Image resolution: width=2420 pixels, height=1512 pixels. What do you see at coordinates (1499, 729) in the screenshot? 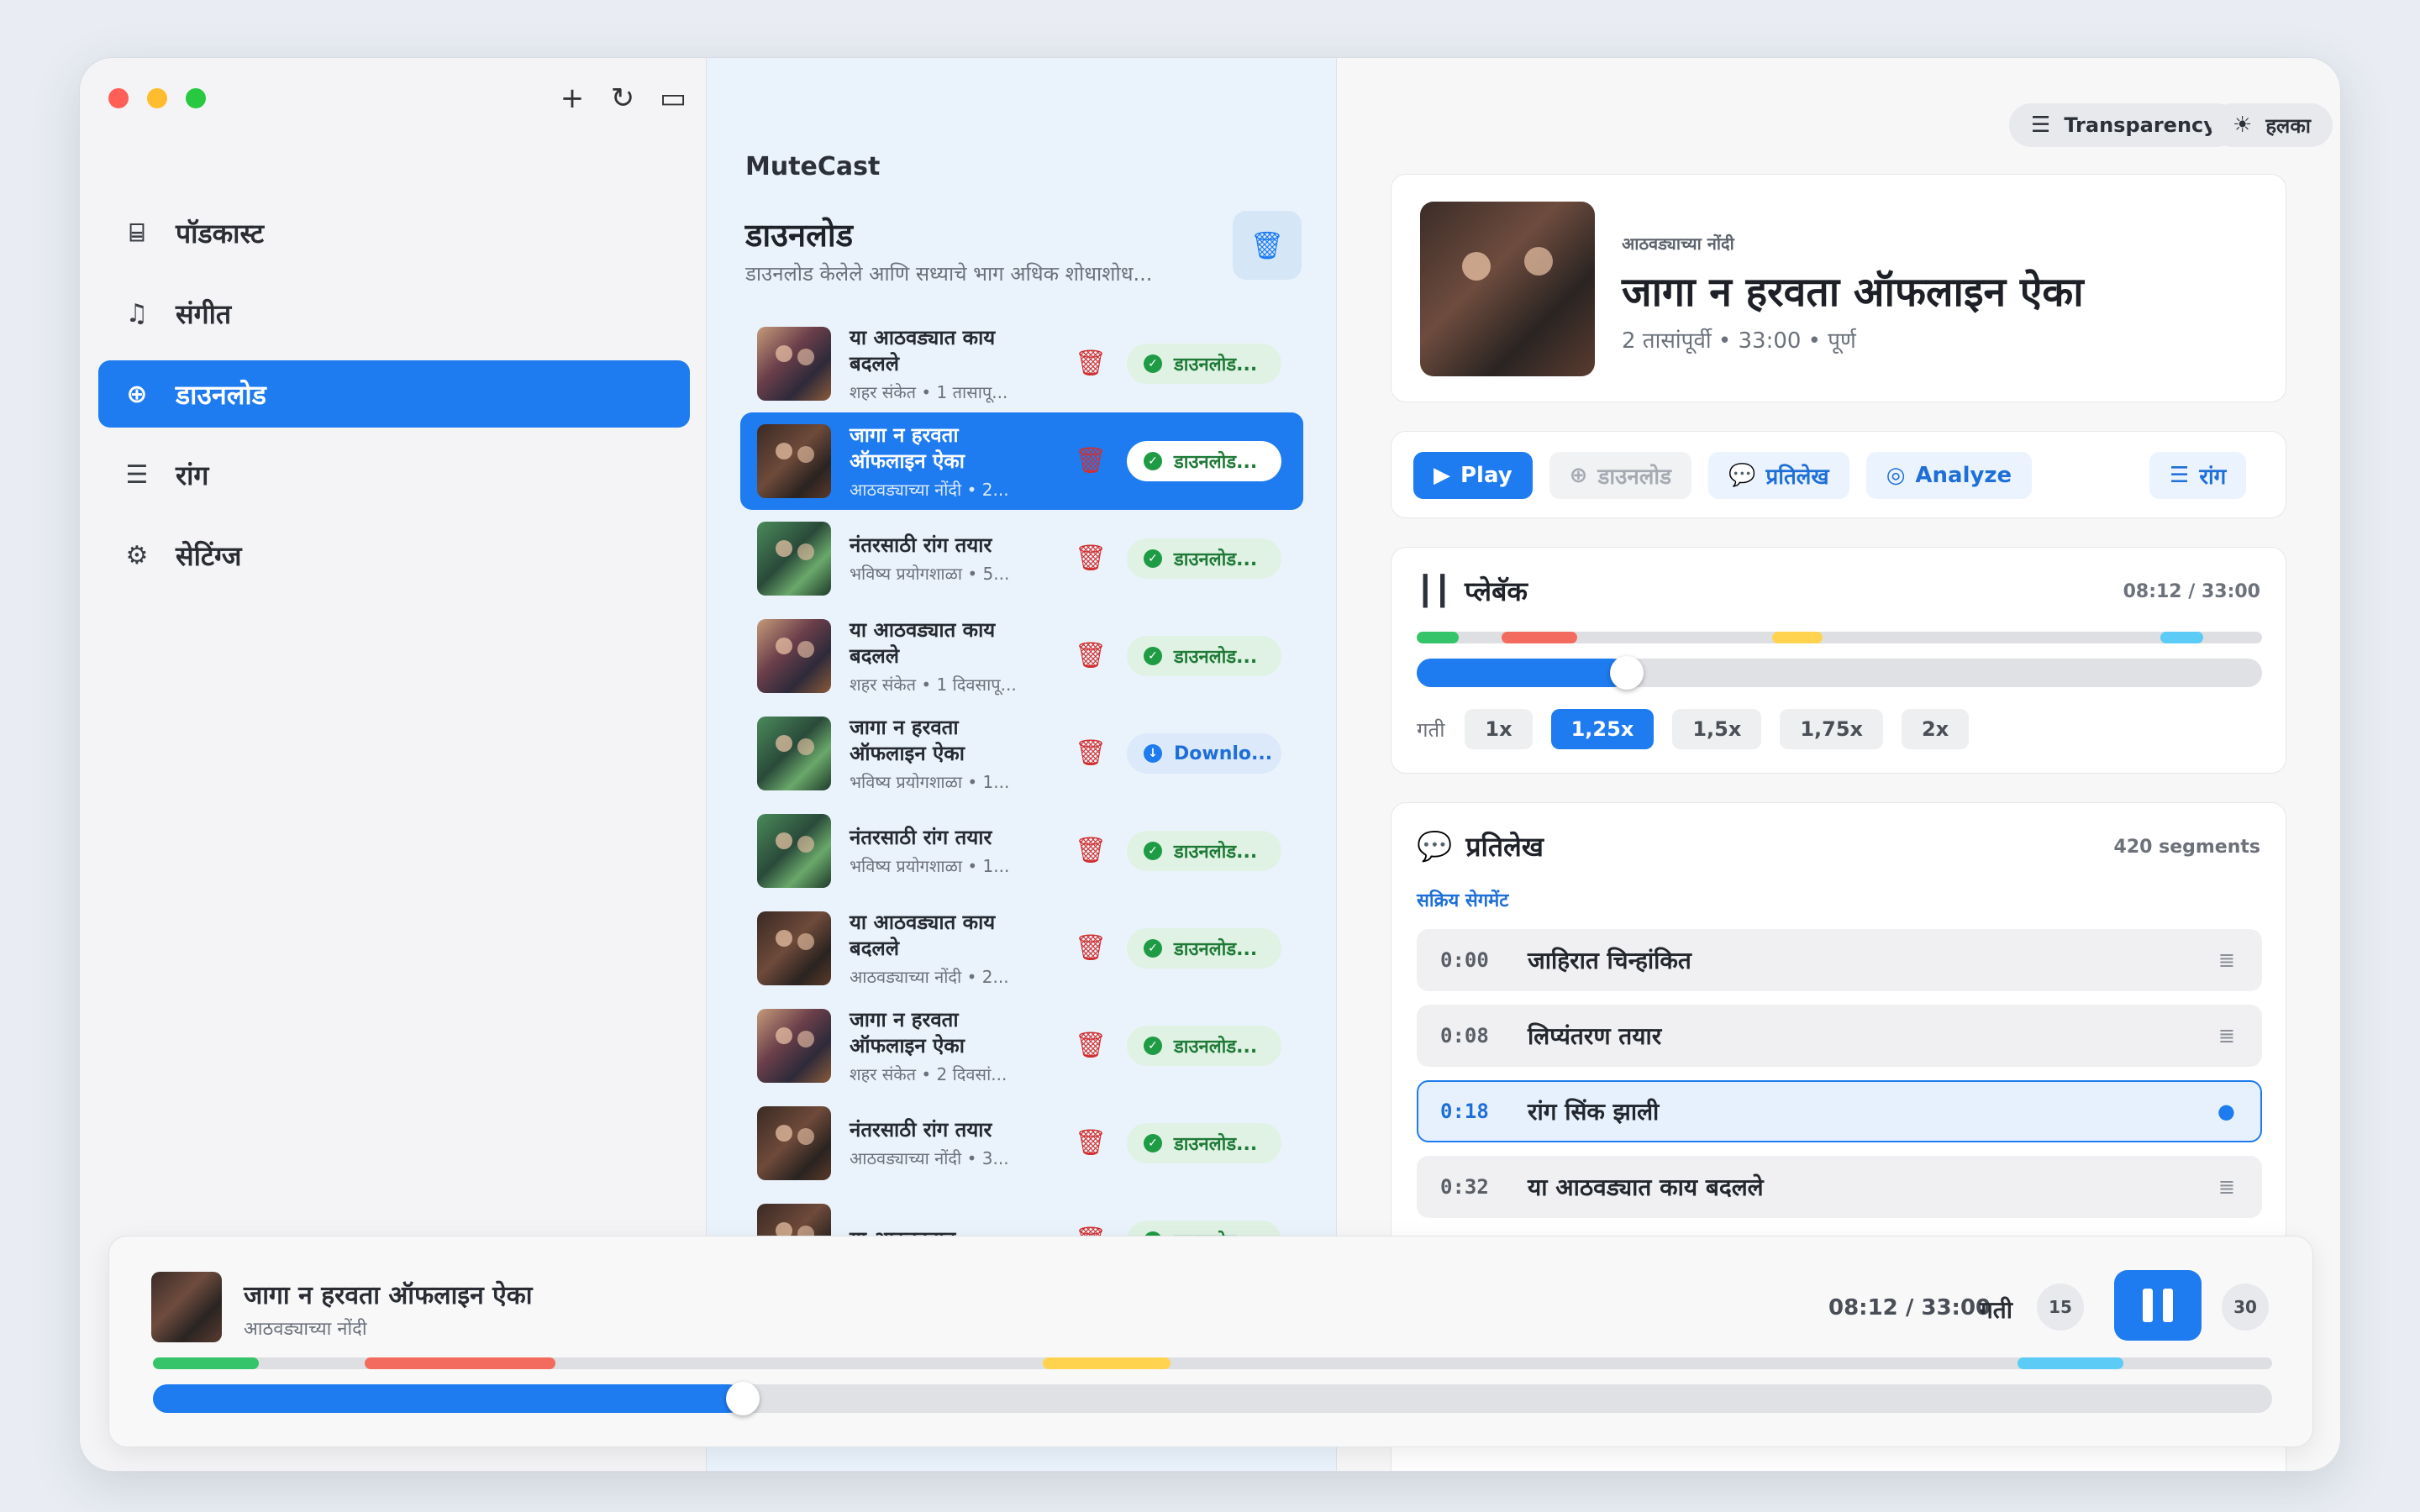
I see `speed-option: 1x` at bounding box center [1499, 729].